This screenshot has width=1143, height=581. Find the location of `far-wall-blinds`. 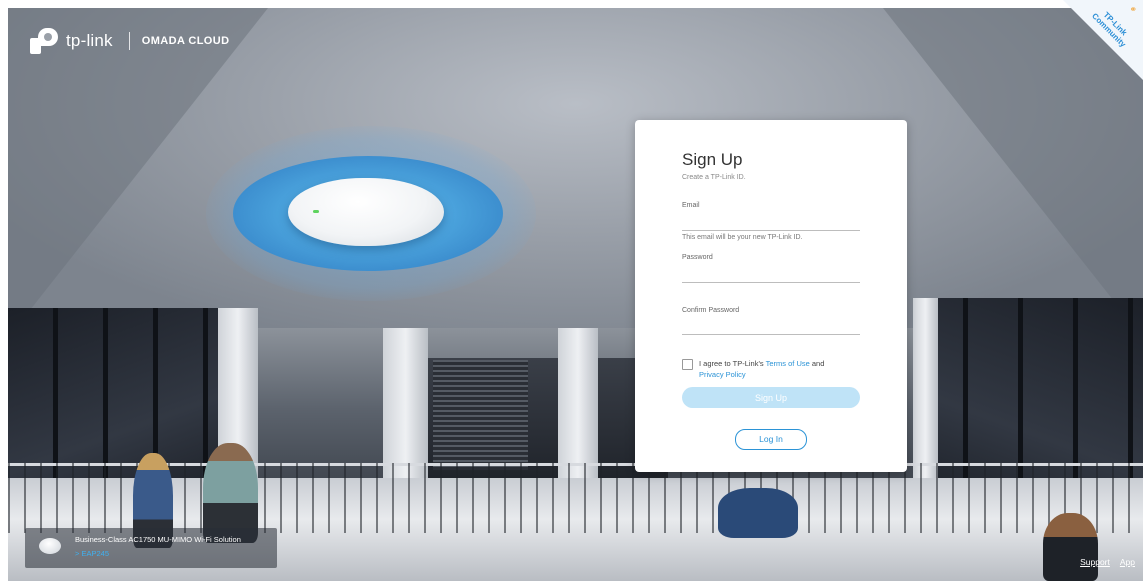

far-wall-blinds is located at coordinates (480, 415).